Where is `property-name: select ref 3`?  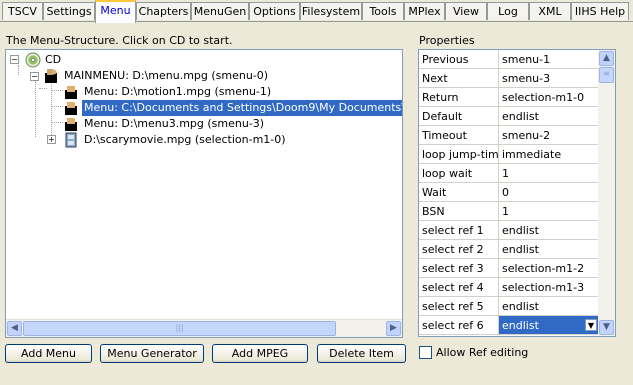
property-name: select ref 3 is located at coordinates (459, 268).